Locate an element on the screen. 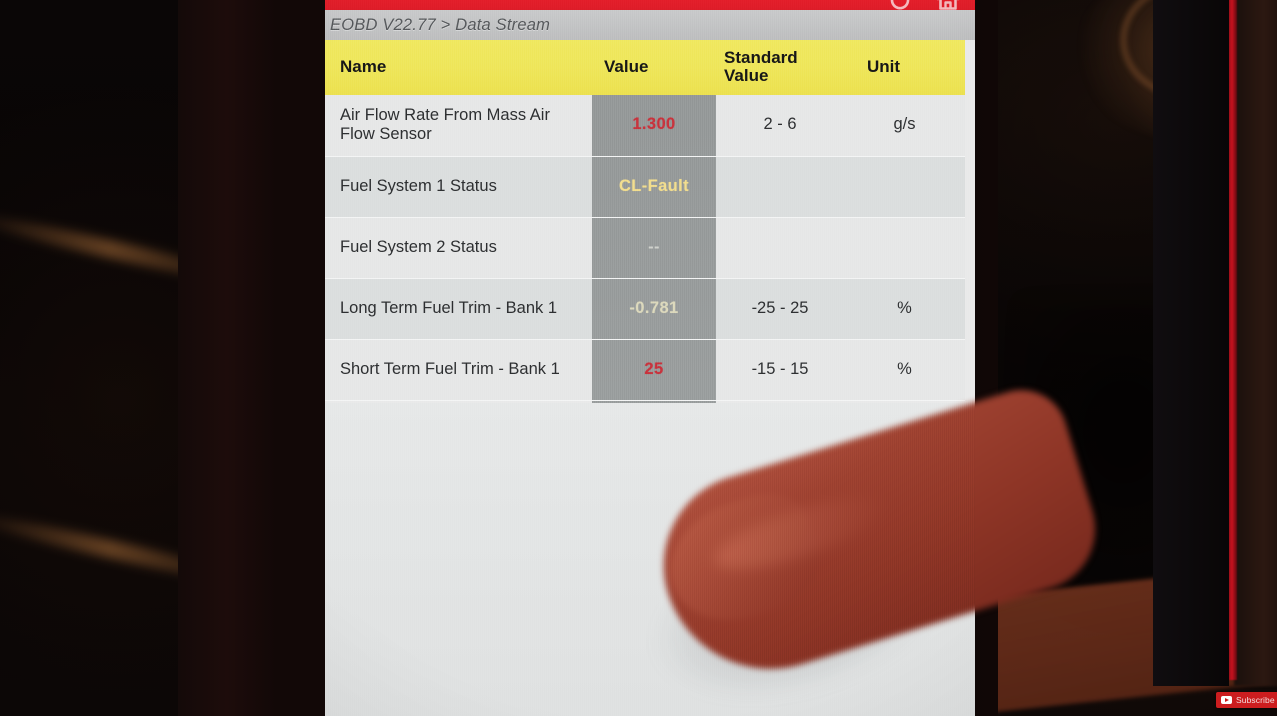 Image resolution: width=1277 pixels, height=716 pixels. column-header-name: Name is located at coordinates (458, 67).